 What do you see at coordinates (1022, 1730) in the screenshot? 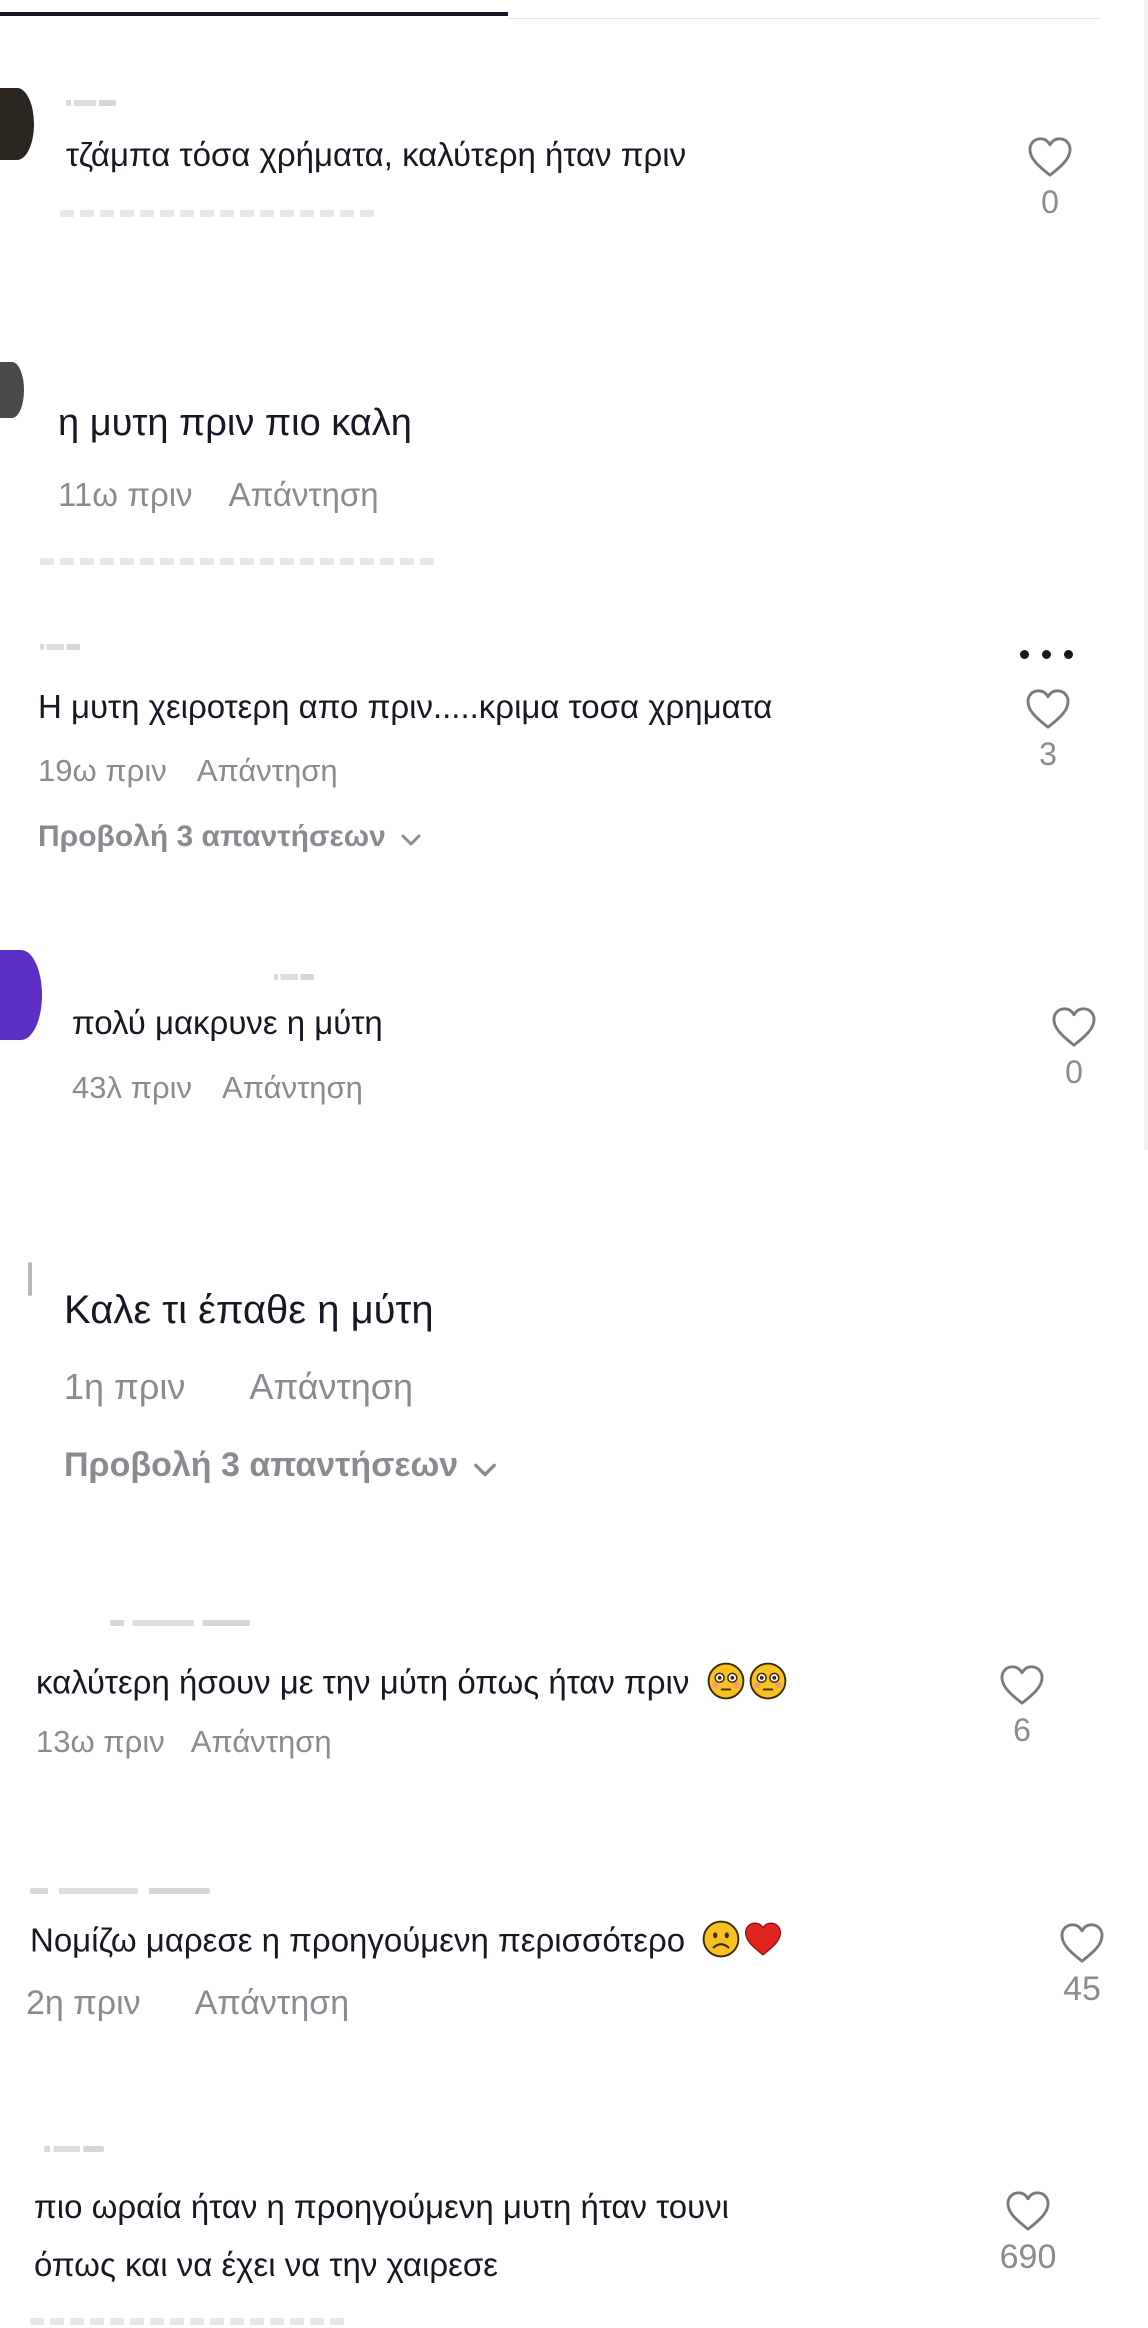
I see `like-count: 6` at bounding box center [1022, 1730].